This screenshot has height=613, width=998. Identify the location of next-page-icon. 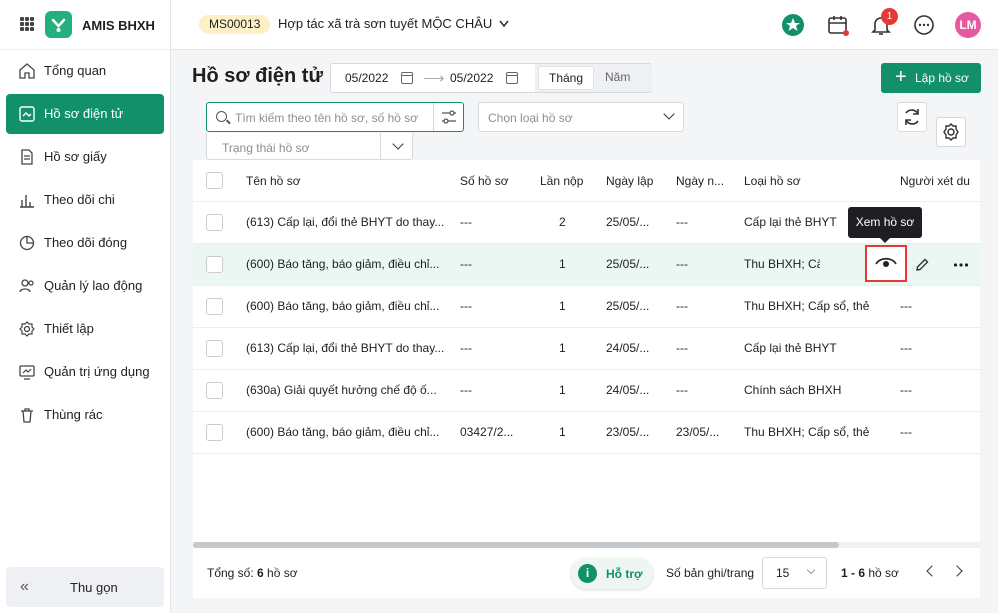
(957, 571).